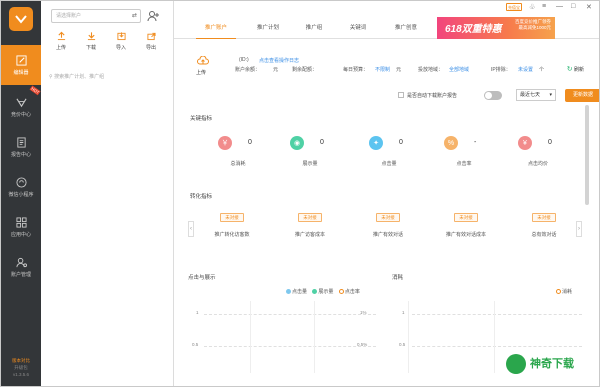  Describe the element at coordinates (305, 70) in the screenshot. I see `quota-label: 剩余配额：` at that location.